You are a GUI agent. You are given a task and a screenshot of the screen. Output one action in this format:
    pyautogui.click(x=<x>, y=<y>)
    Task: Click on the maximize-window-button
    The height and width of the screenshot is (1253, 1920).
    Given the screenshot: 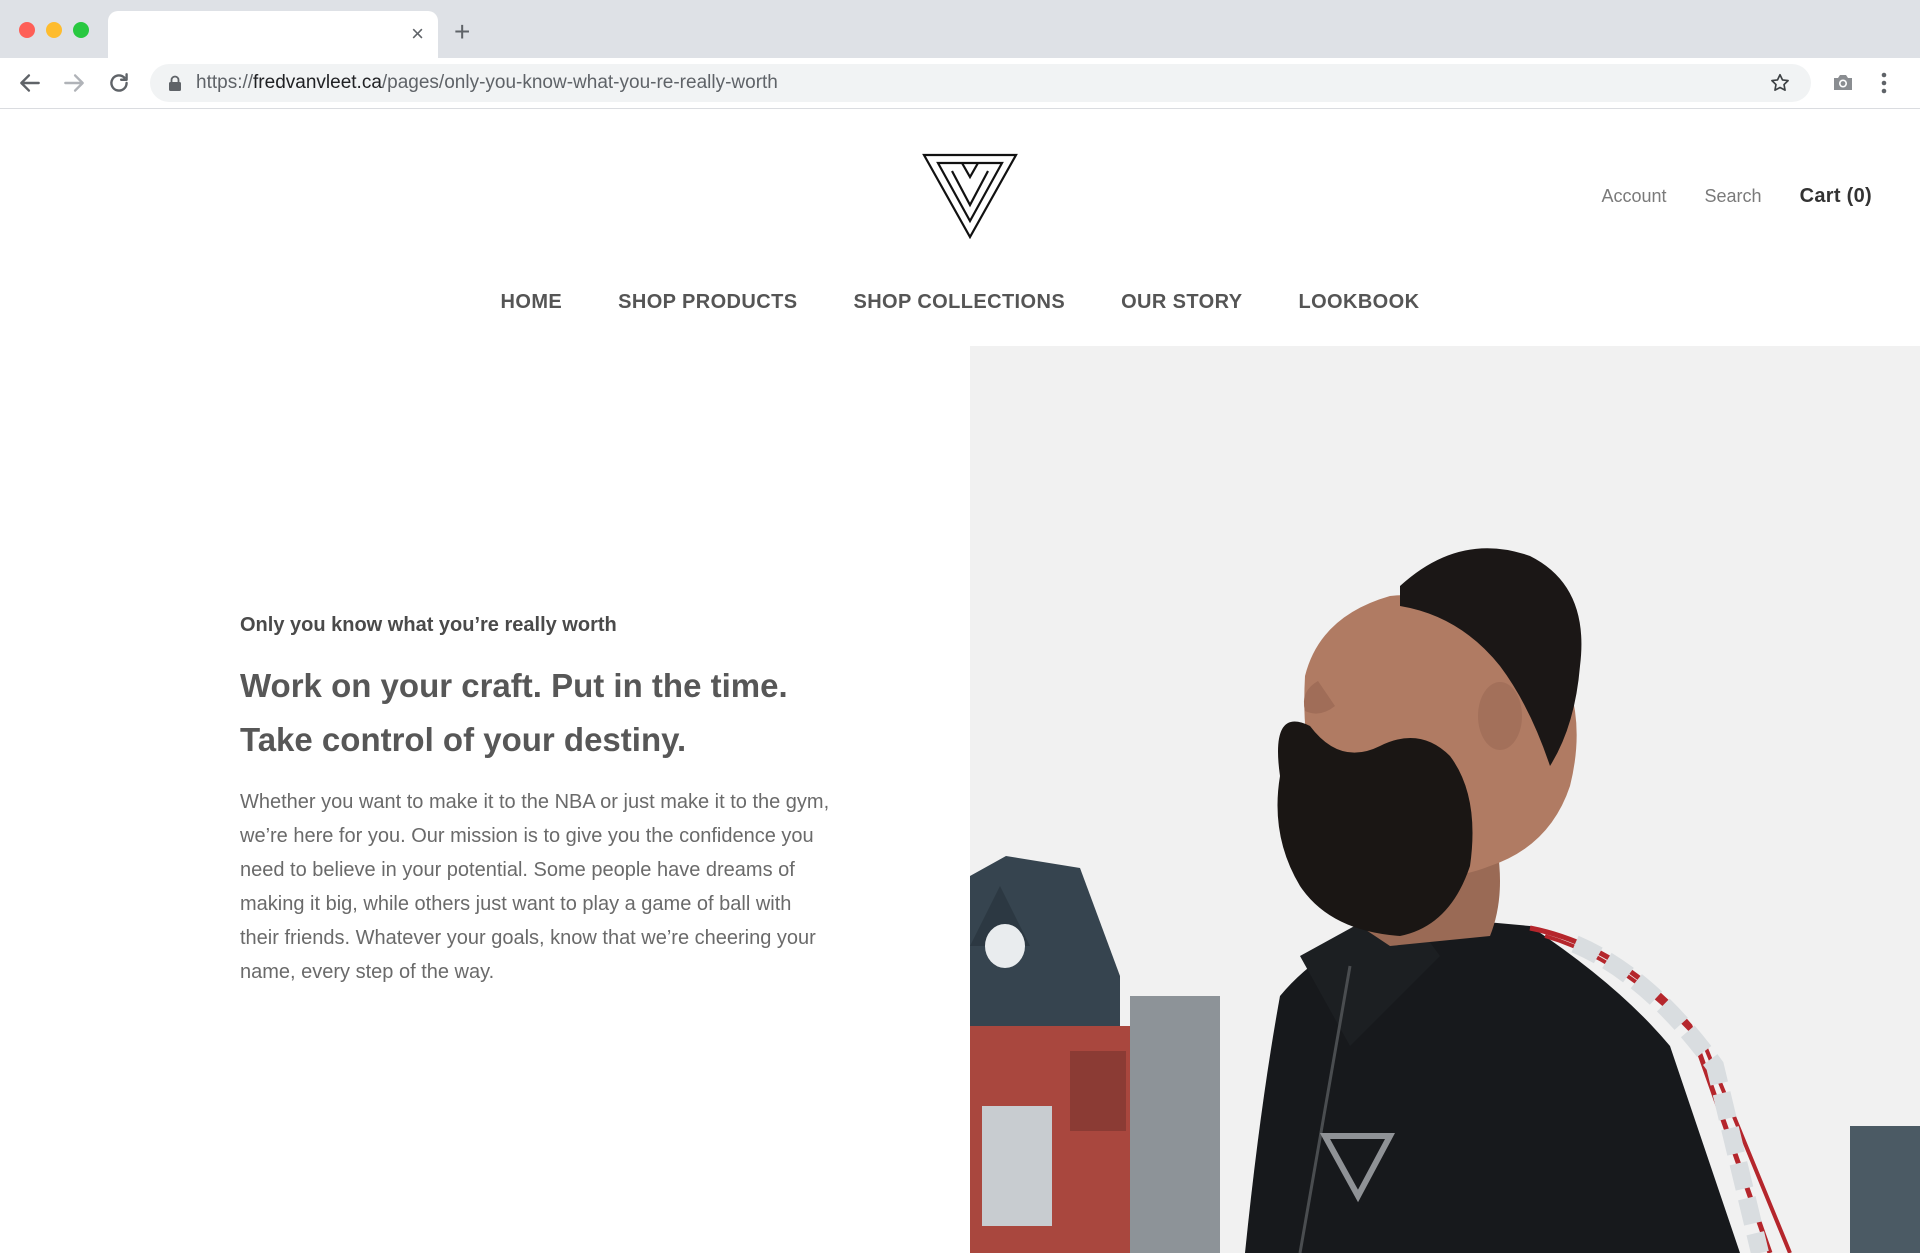 What is the action you would take?
    pyautogui.click(x=81, y=30)
    